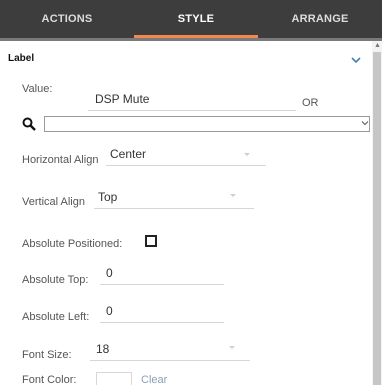 This screenshot has width=382, height=386. What do you see at coordinates (53, 202) in the screenshot?
I see `vertical-align-label: Vertical Align` at bounding box center [53, 202].